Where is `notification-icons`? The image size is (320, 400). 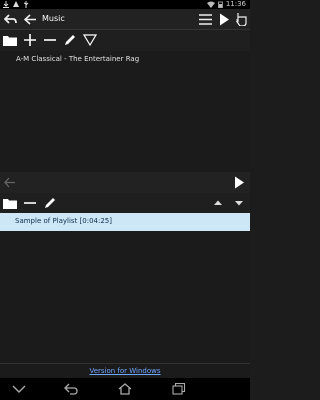 notification-icons is located at coordinates (16, 4).